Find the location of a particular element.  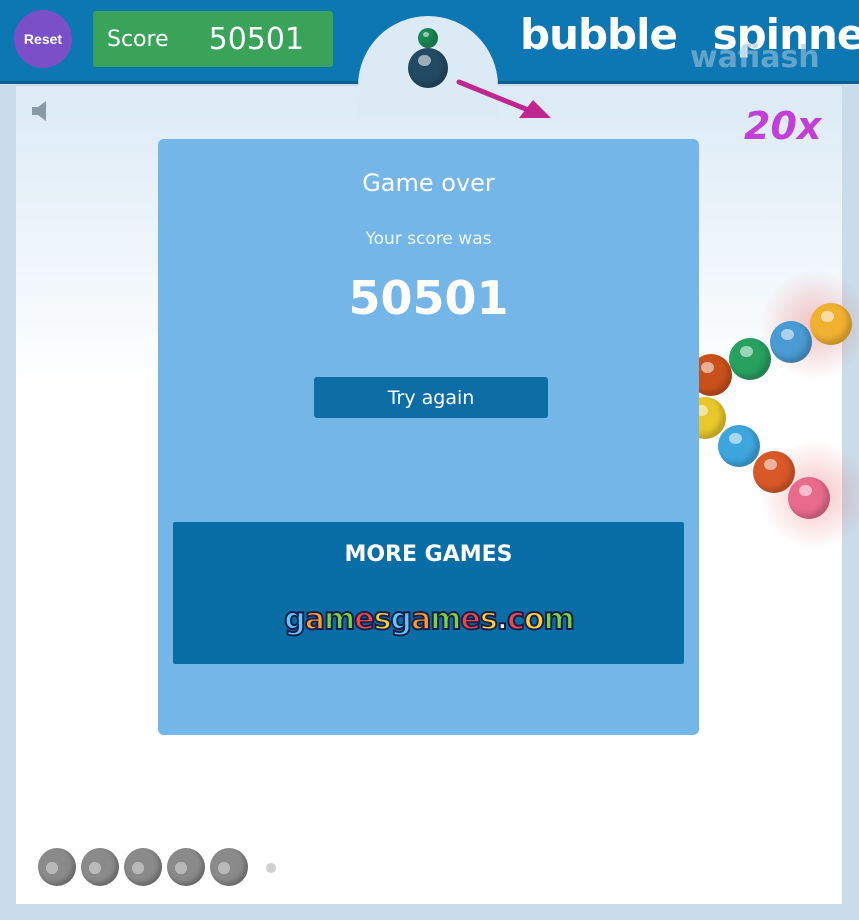

reset-button: Reset is located at coordinates (43, 39).